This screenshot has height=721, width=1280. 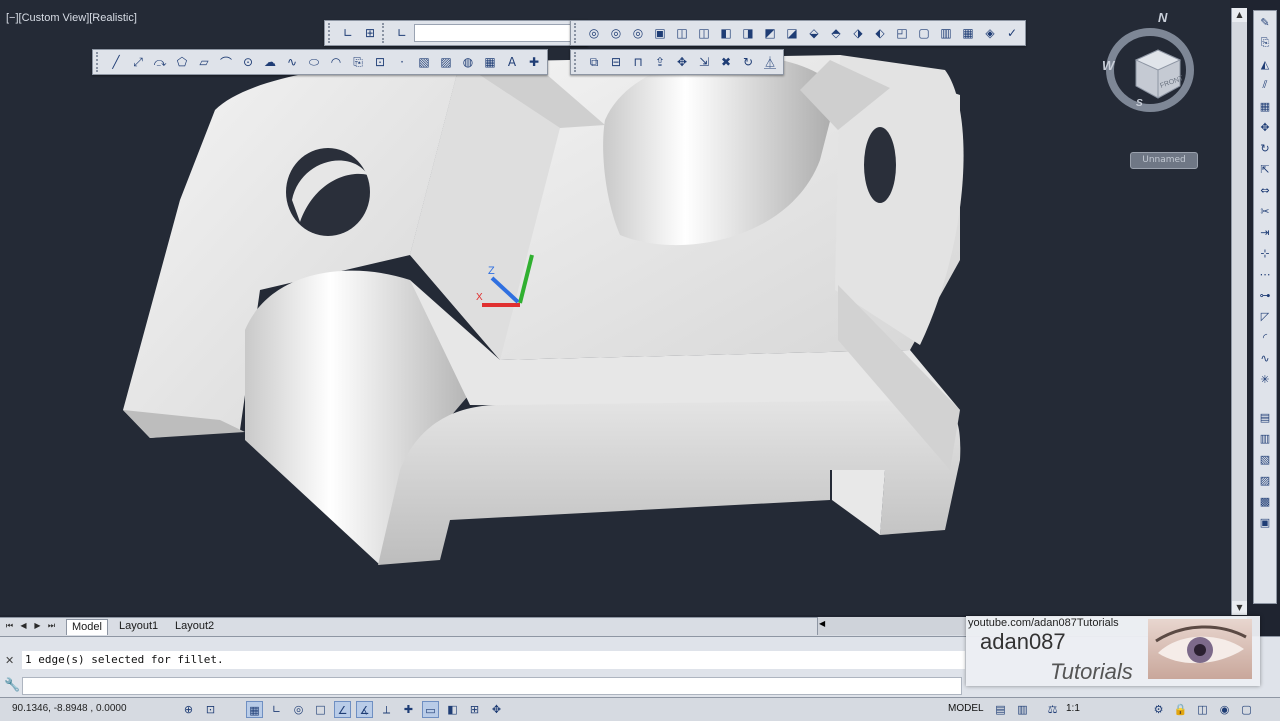 I want to click on rectangle-icon: ▱, so click(x=204, y=62).